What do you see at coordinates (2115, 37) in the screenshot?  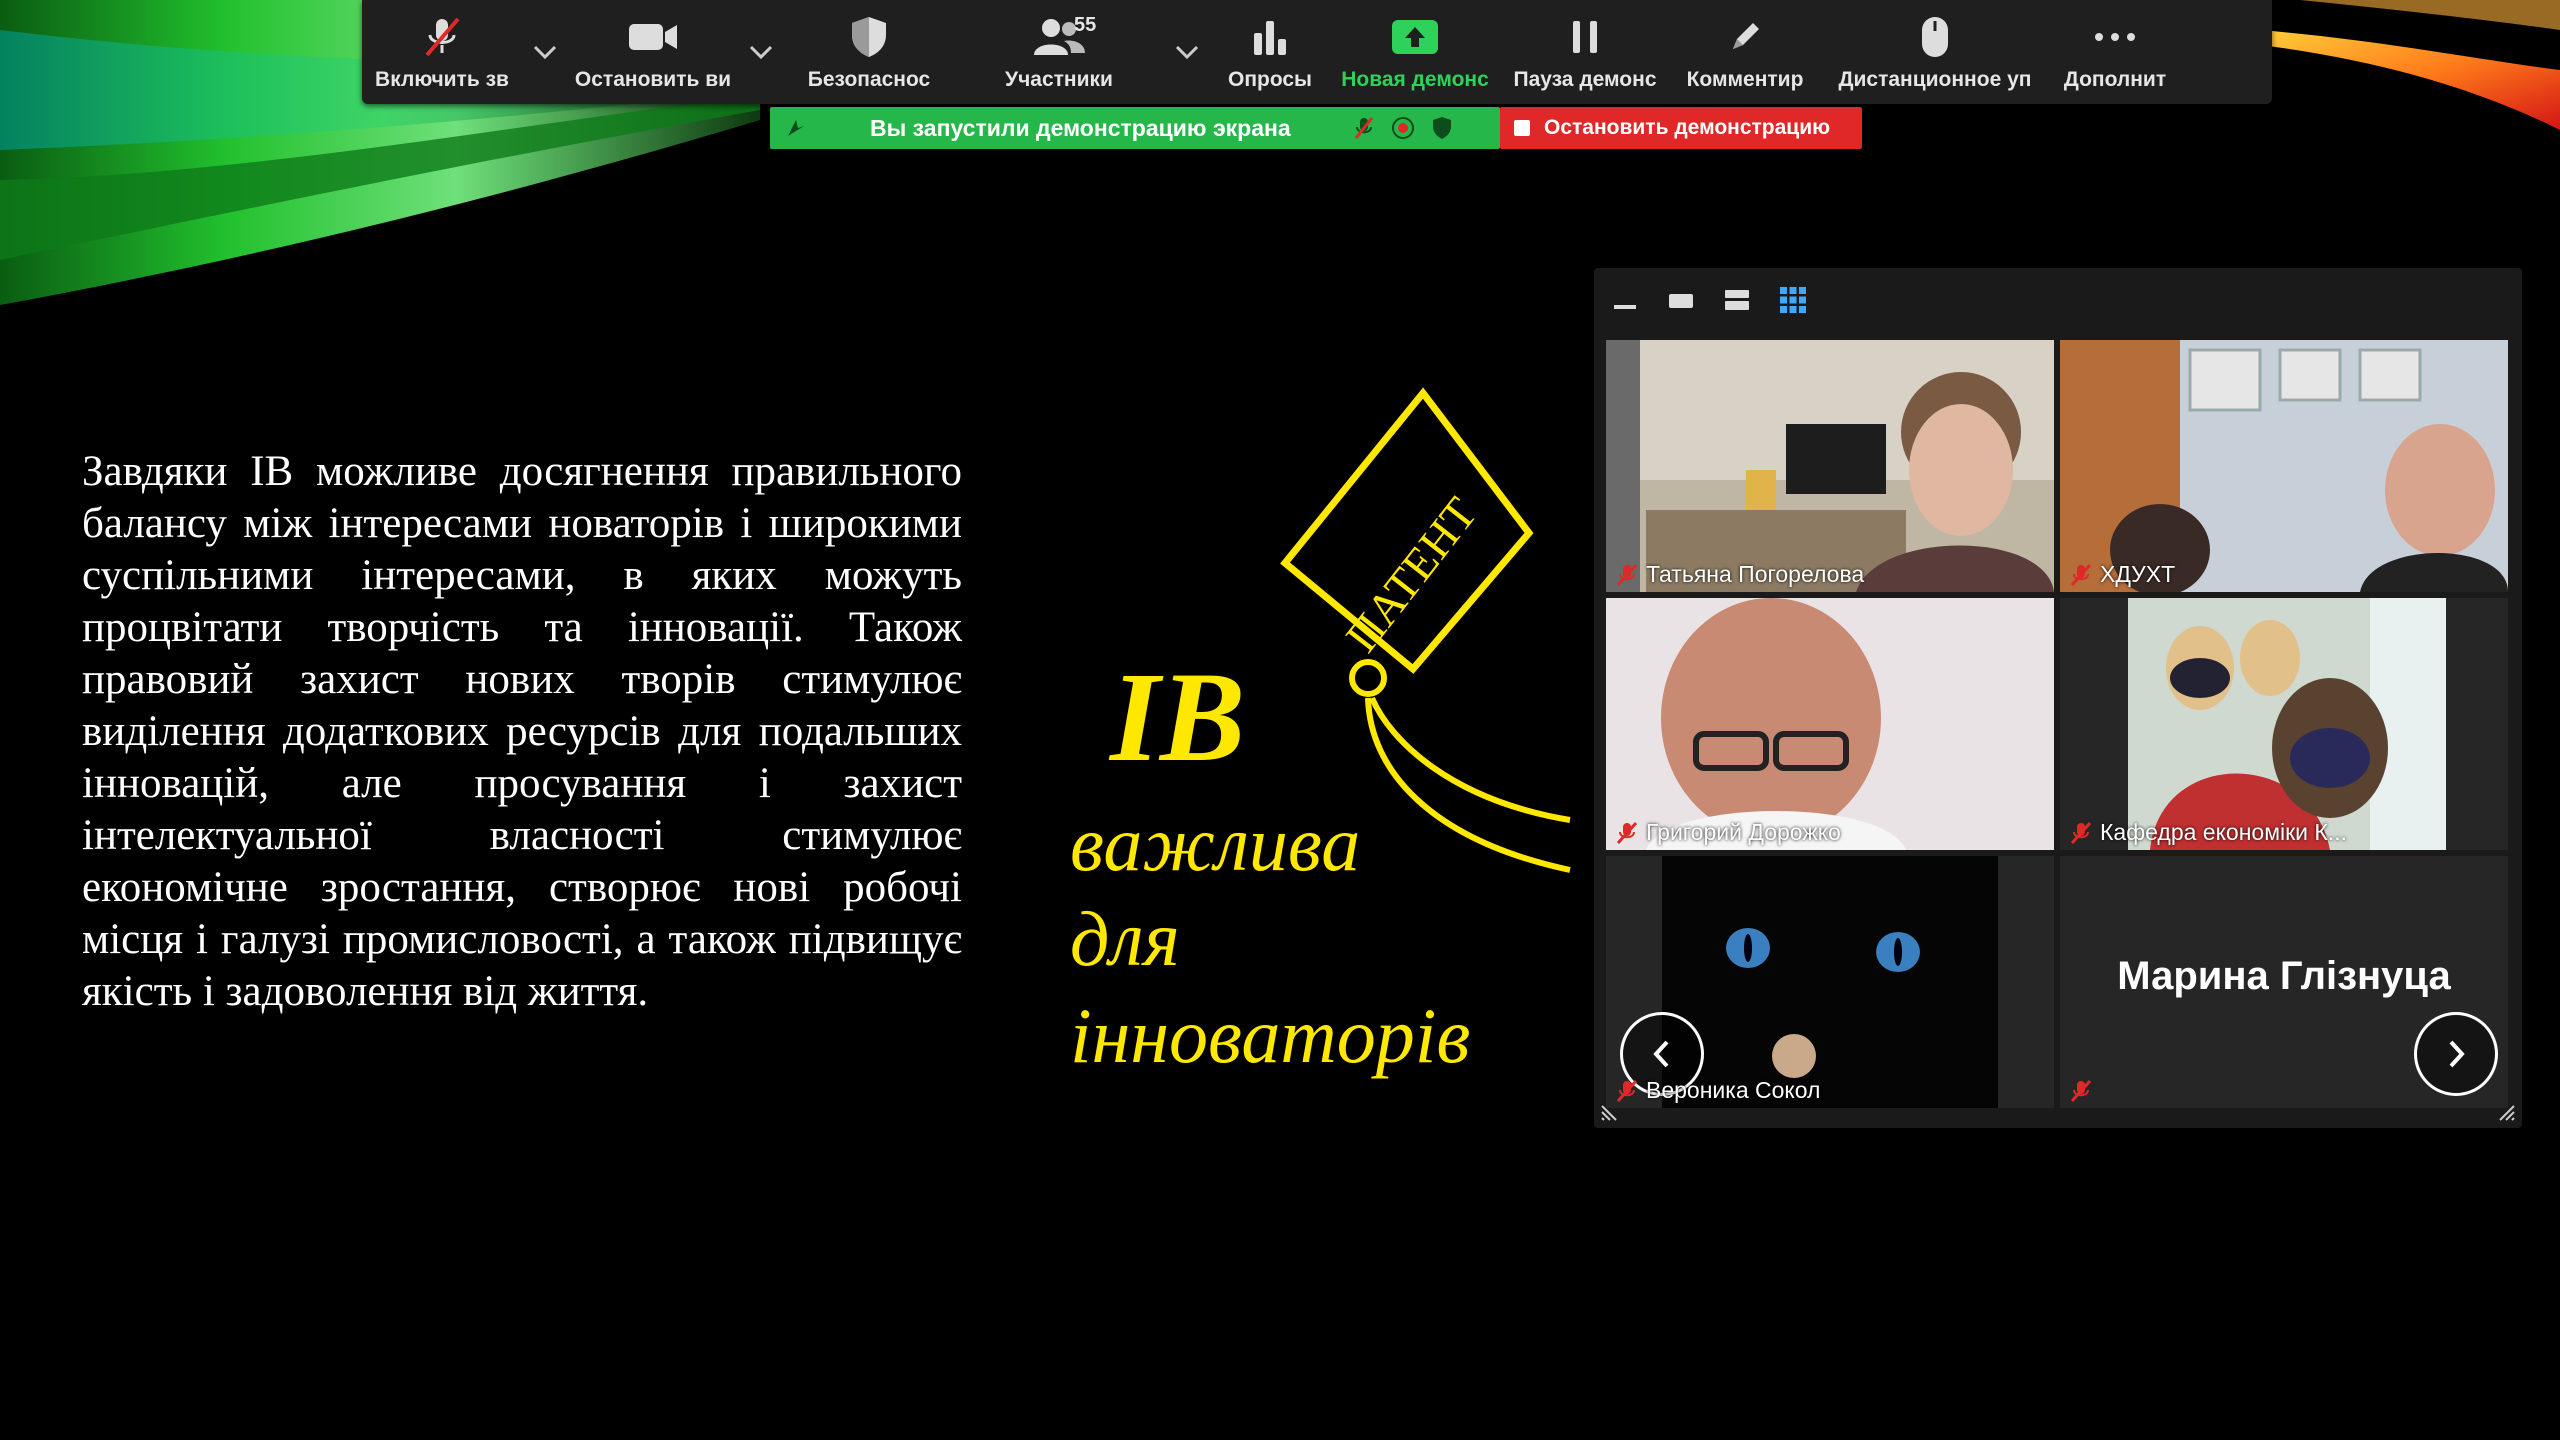 I see `more-dots-icon` at bounding box center [2115, 37].